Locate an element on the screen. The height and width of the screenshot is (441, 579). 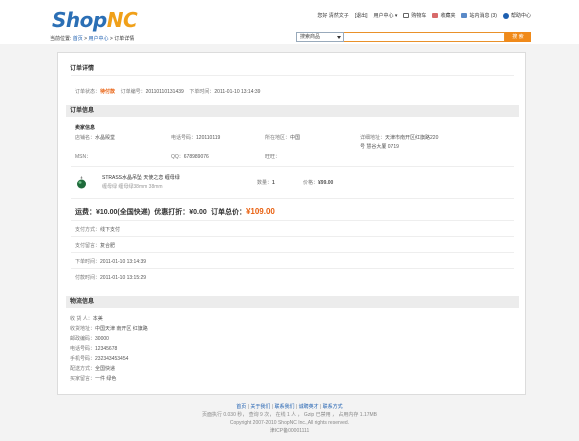
buyer-note-row: 买家留言：一件 绿色 is located at coordinates (93, 379).